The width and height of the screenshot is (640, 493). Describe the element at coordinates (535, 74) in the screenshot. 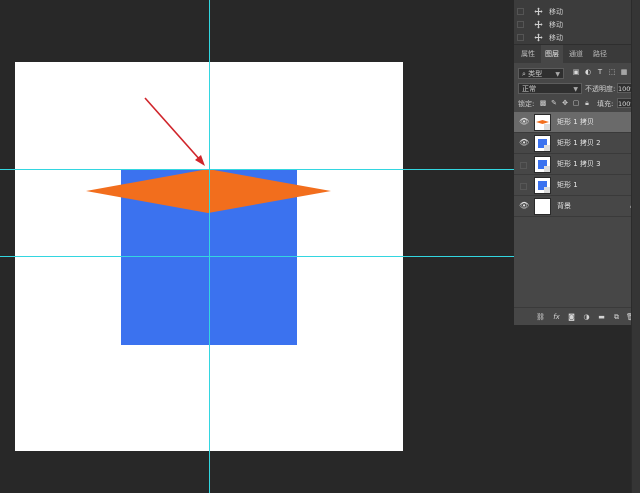

I see `filter-kind-label: 类型` at that location.